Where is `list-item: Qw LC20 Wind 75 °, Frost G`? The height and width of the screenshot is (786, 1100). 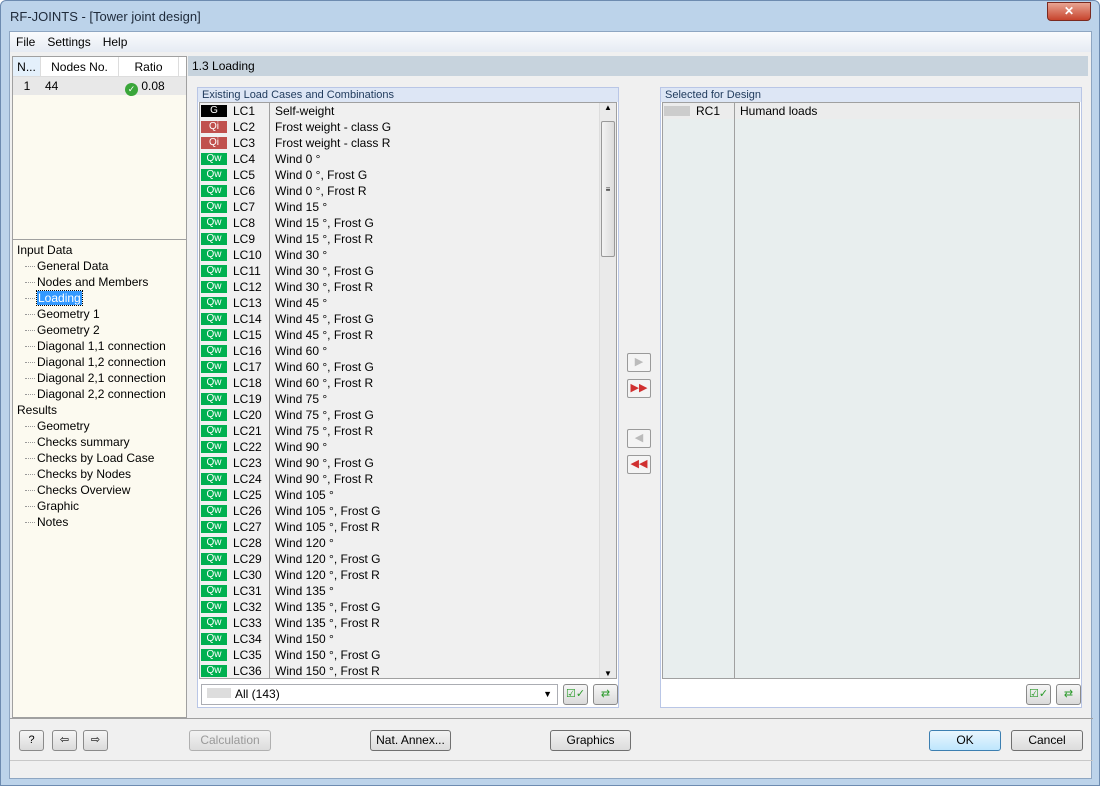
list-item: Qw LC20 Wind 75 °, Frost G is located at coordinates (408, 415).